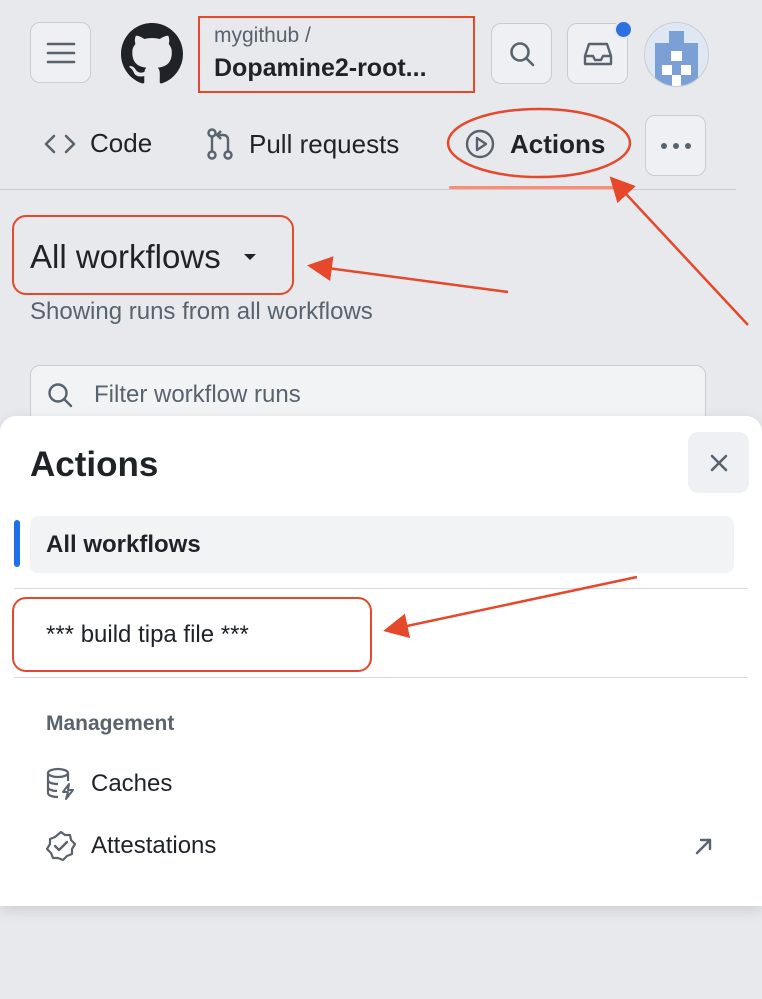 This screenshot has width=762, height=999. I want to click on tab-actions-label: Actions, so click(558, 143).